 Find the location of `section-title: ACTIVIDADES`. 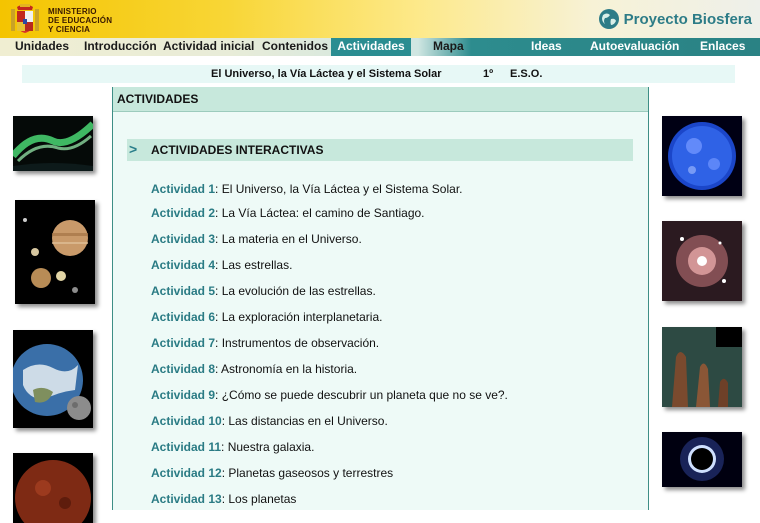

section-title: ACTIVIDADES is located at coordinates (158, 99).